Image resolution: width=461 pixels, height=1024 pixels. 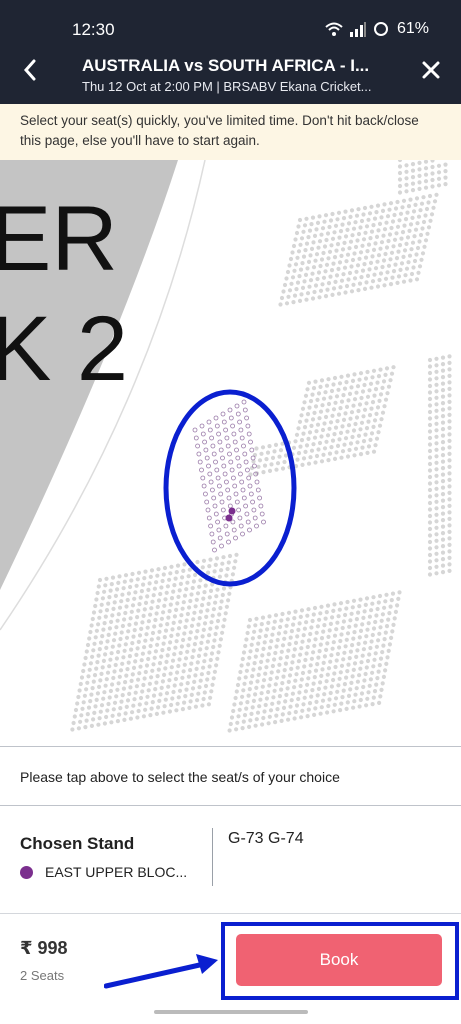 I want to click on battery-icon, so click(x=382, y=29).